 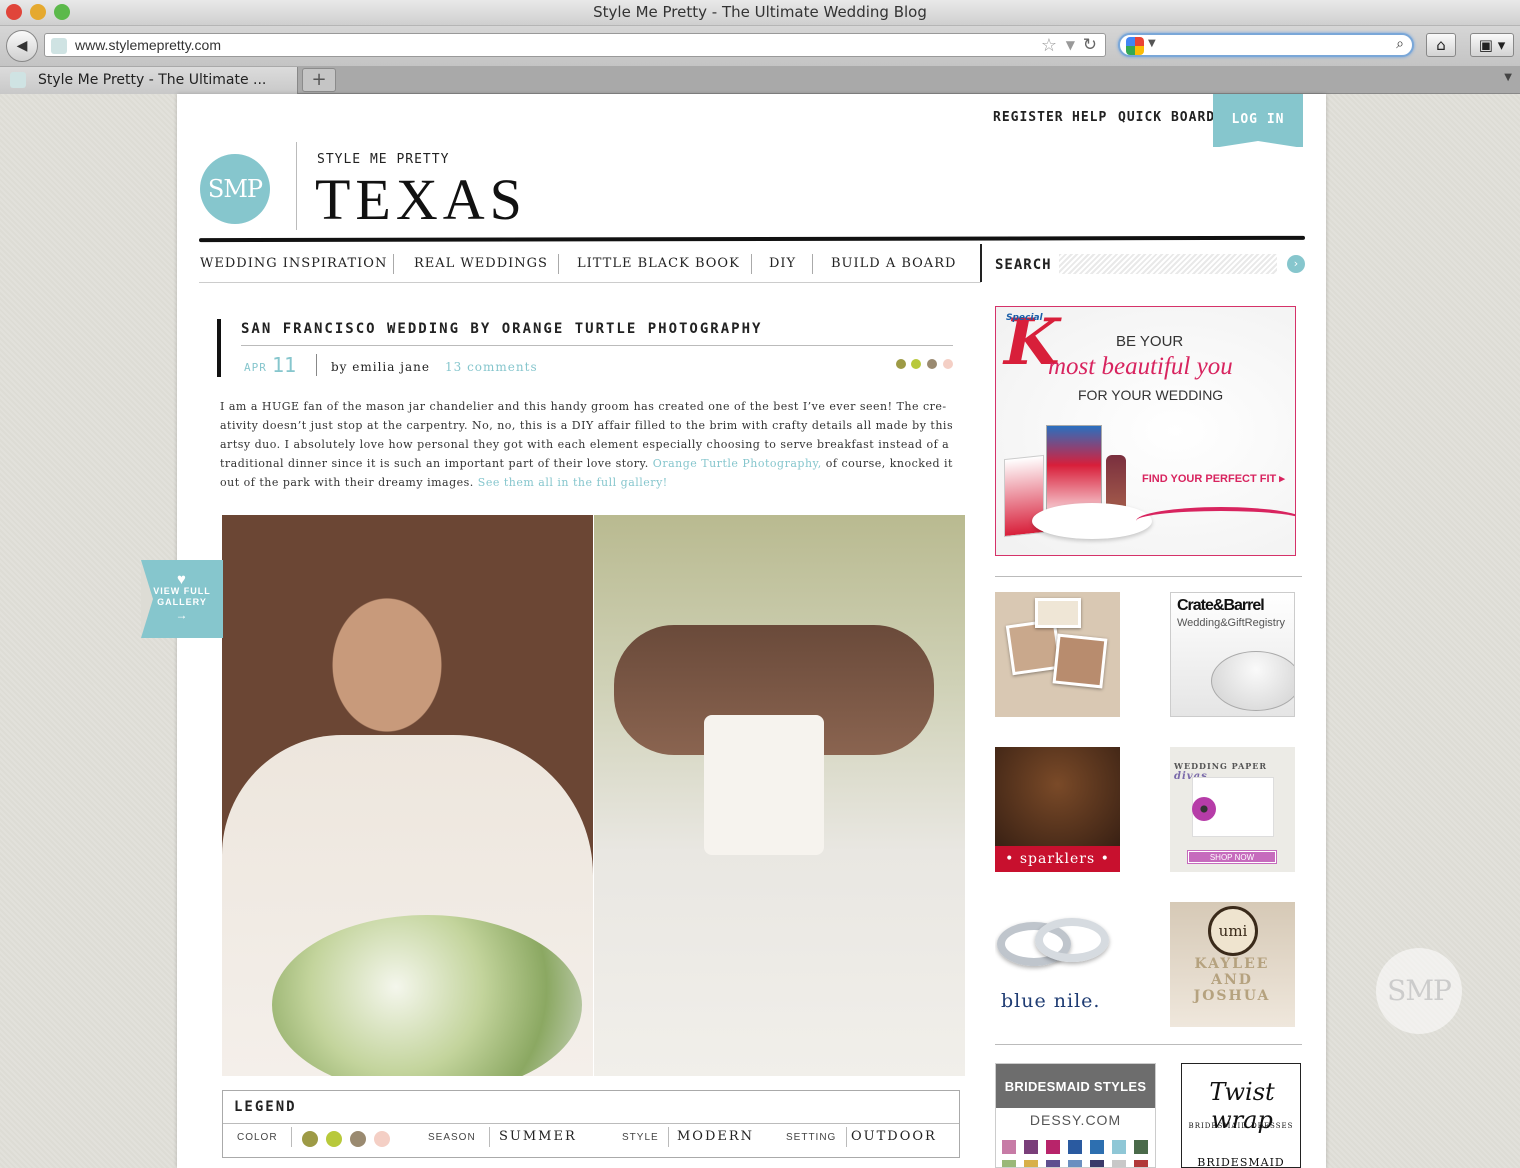 What do you see at coordinates (737, 463) in the screenshot?
I see `photographer-link: Orange Turtle Photography,` at bounding box center [737, 463].